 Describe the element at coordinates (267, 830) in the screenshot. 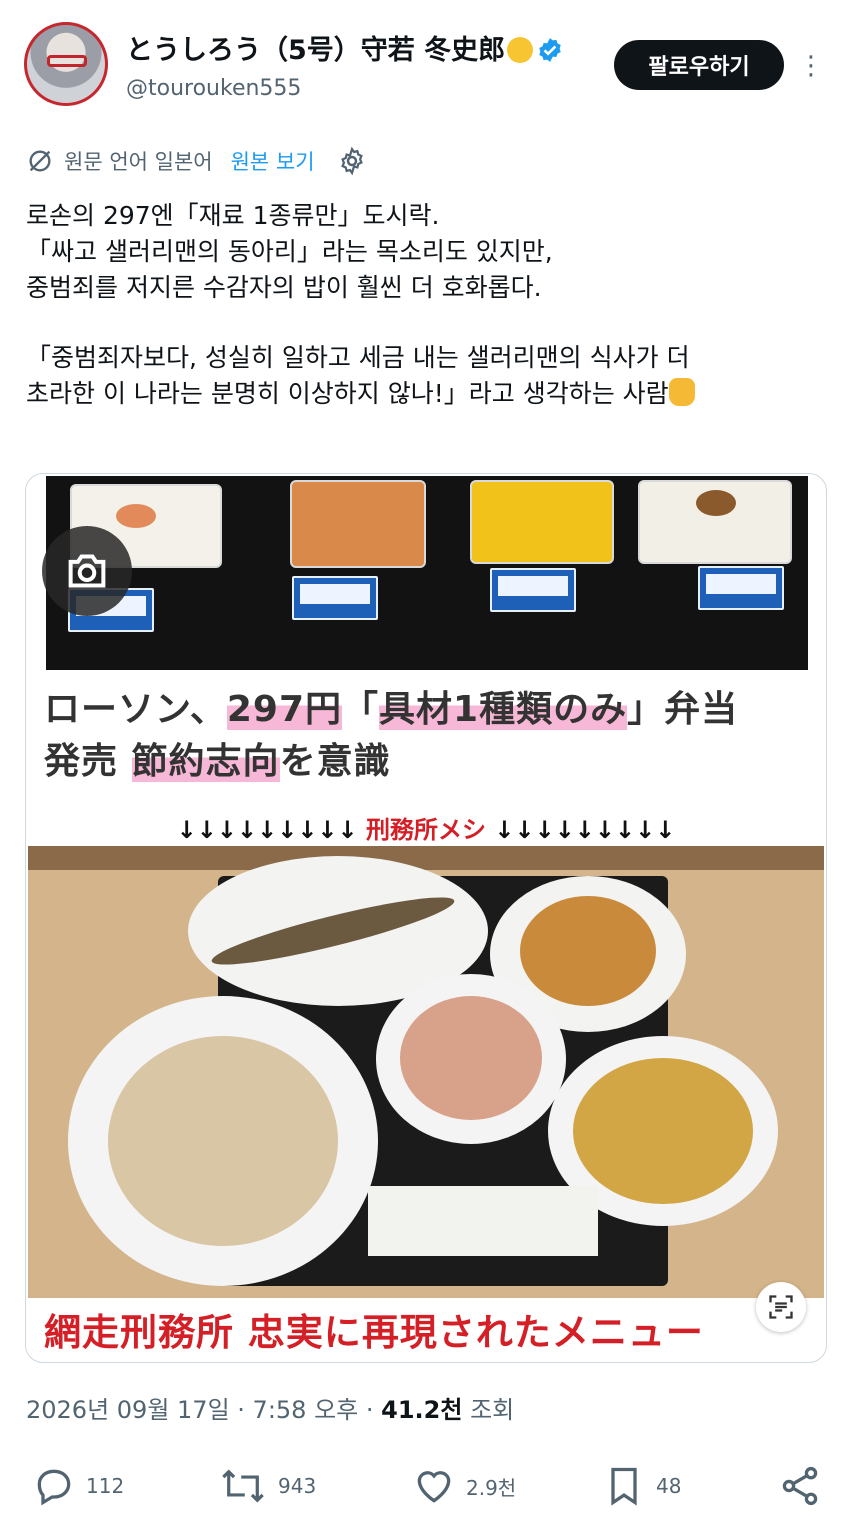

I see `down-arrows-left: ↓↓↓↓↓↓↓↓↓` at that location.